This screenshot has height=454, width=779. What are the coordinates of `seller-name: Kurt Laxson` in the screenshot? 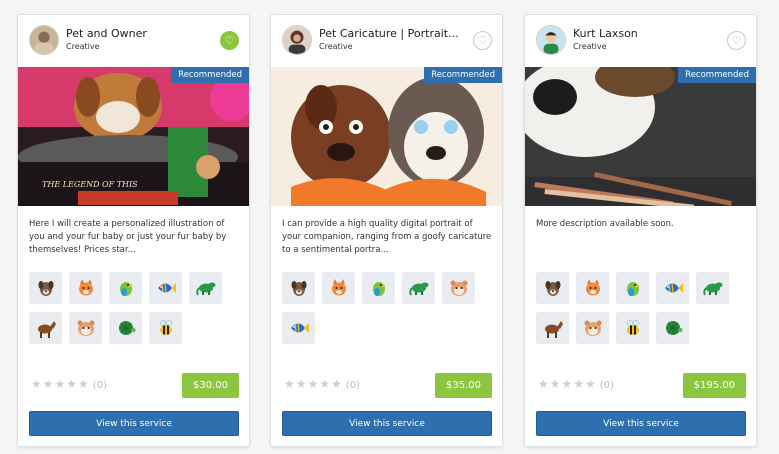 It's located at (648, 33).